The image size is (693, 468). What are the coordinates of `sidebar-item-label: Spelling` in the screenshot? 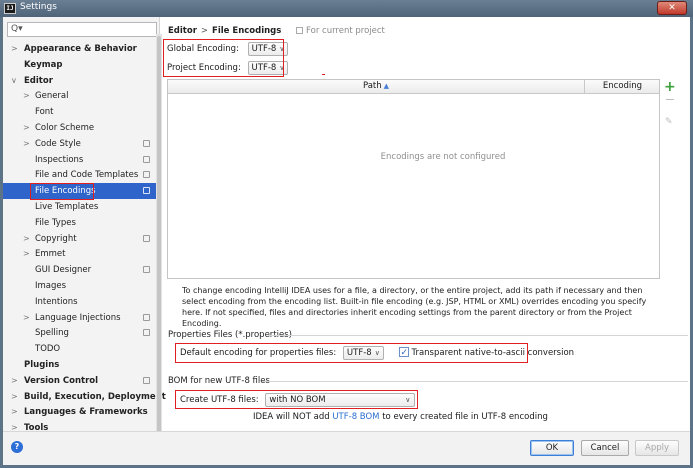 It's located at (52, 333).